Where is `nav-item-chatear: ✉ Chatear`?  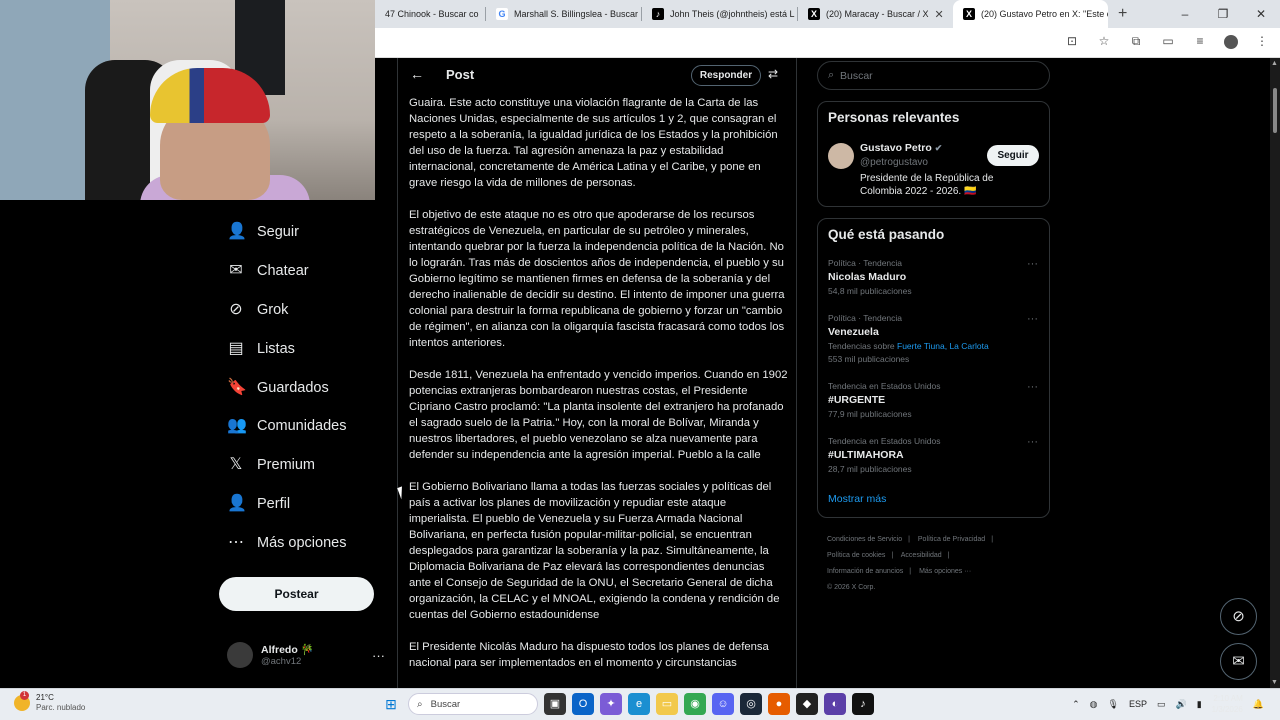 nav-item-chatear: ✉ Chatear is located at coordinates (267, 271).